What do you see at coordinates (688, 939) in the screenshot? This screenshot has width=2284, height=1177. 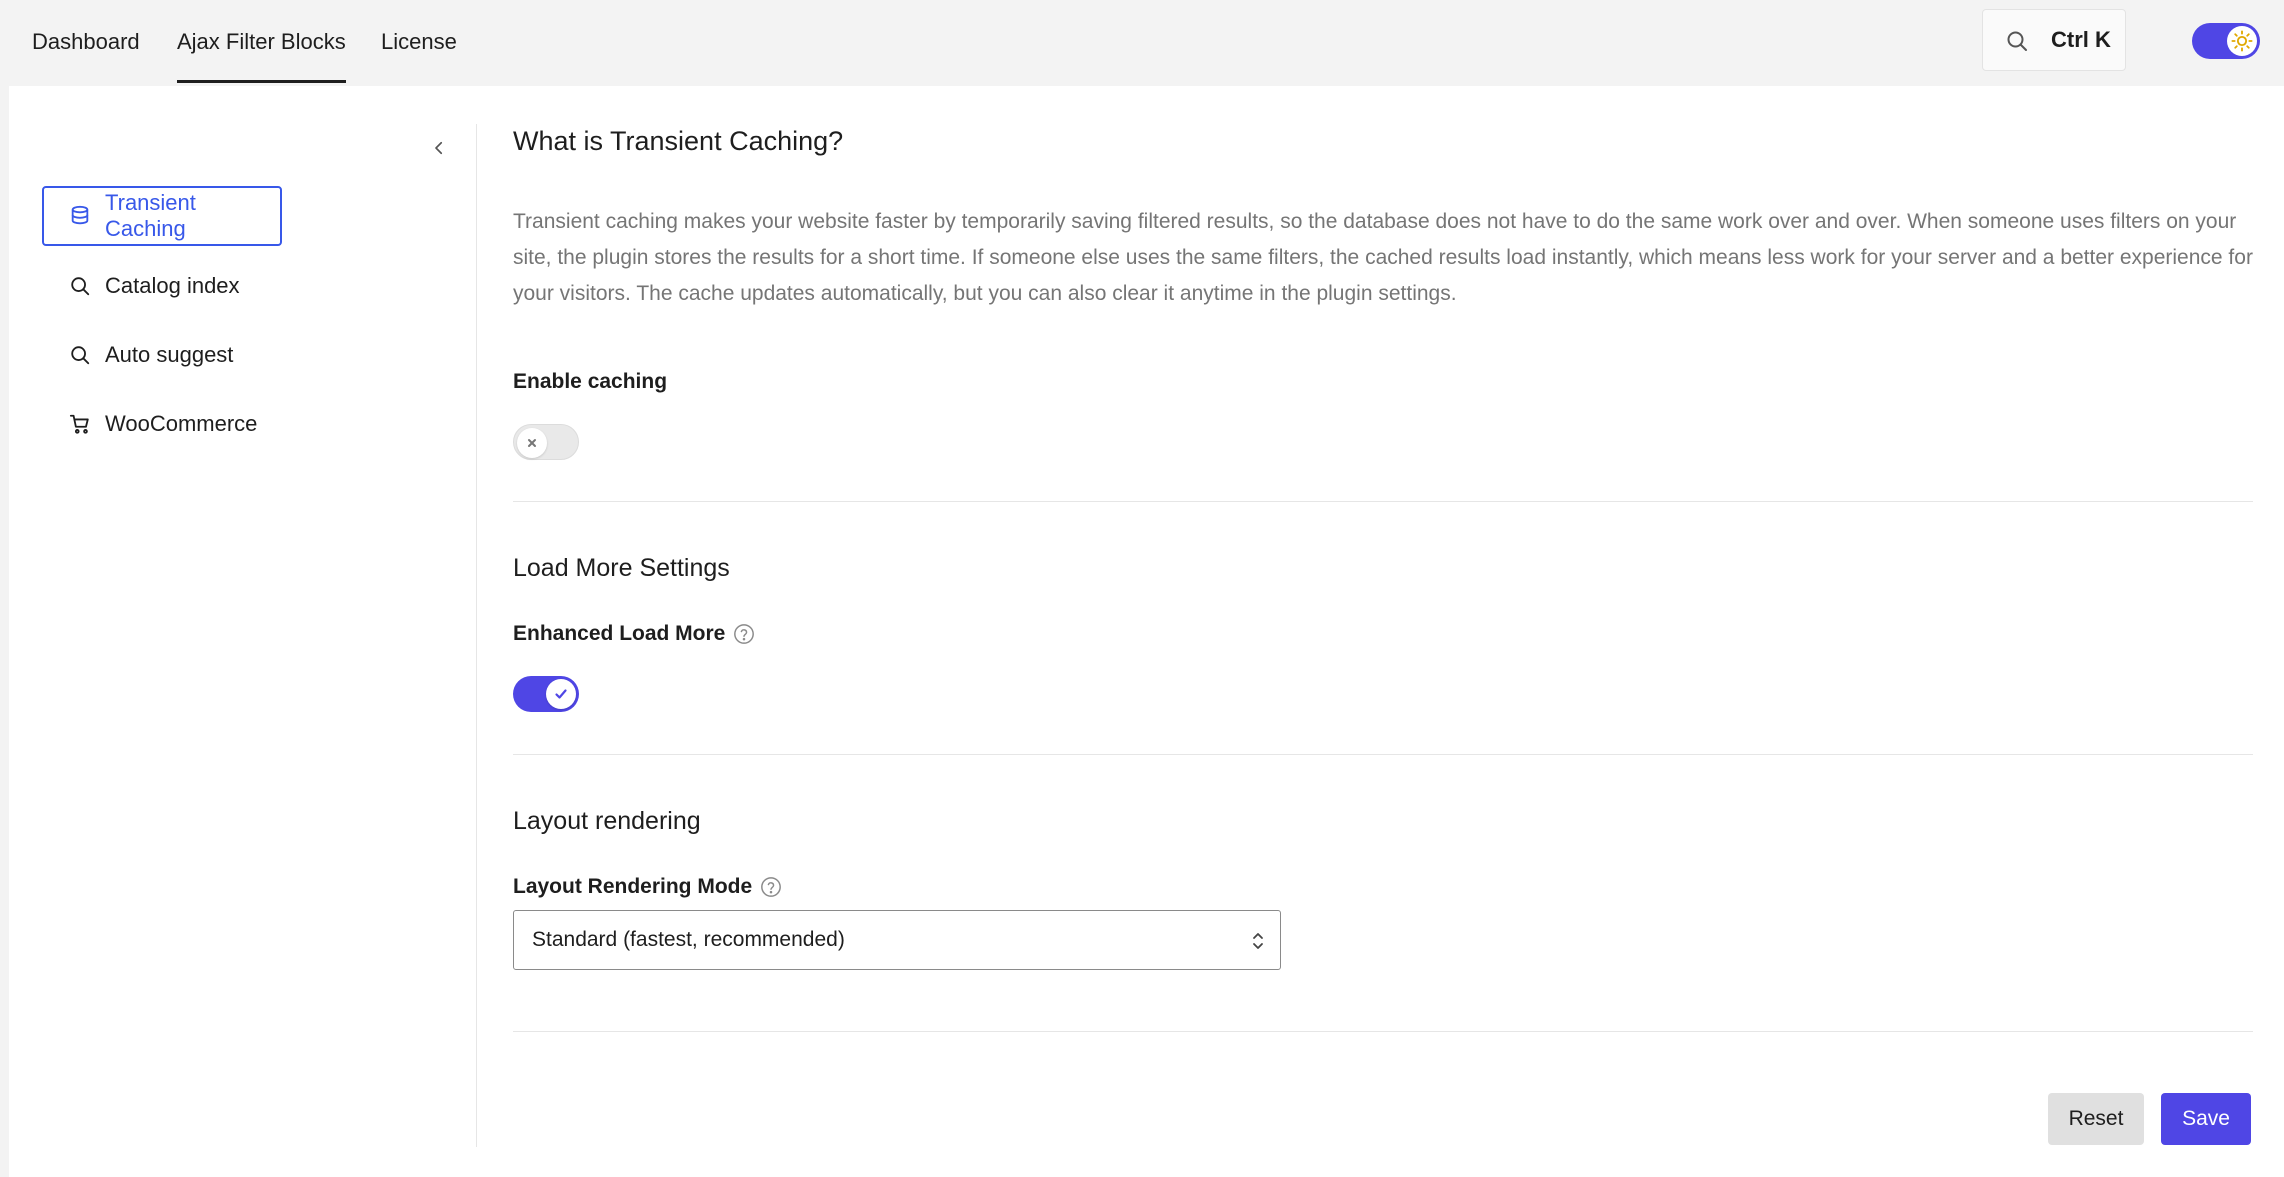 I see `select-value: Standard (fastest, recommended)` at bounding box center [688, 939].